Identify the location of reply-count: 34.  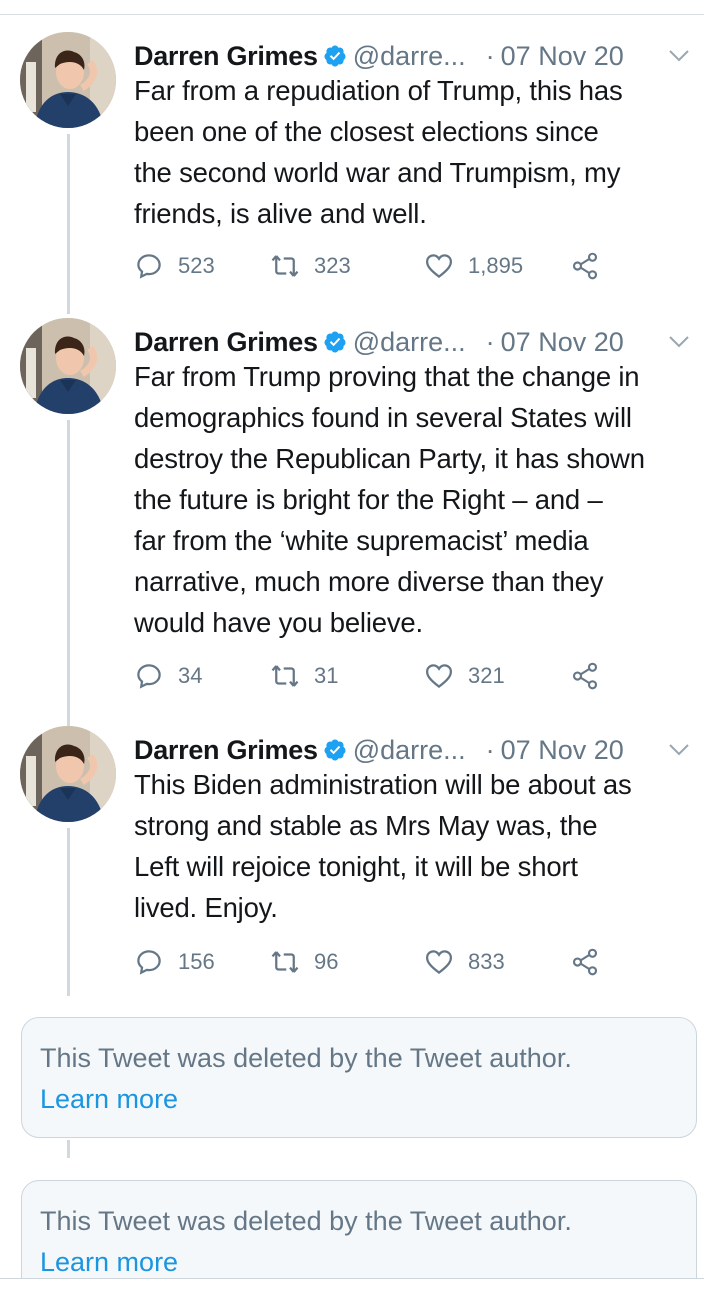
(190, 675).